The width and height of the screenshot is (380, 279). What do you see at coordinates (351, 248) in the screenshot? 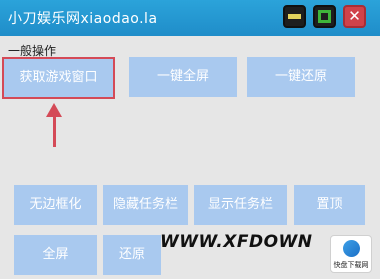
I see `logo-icon` at bounding box center [351, 248].